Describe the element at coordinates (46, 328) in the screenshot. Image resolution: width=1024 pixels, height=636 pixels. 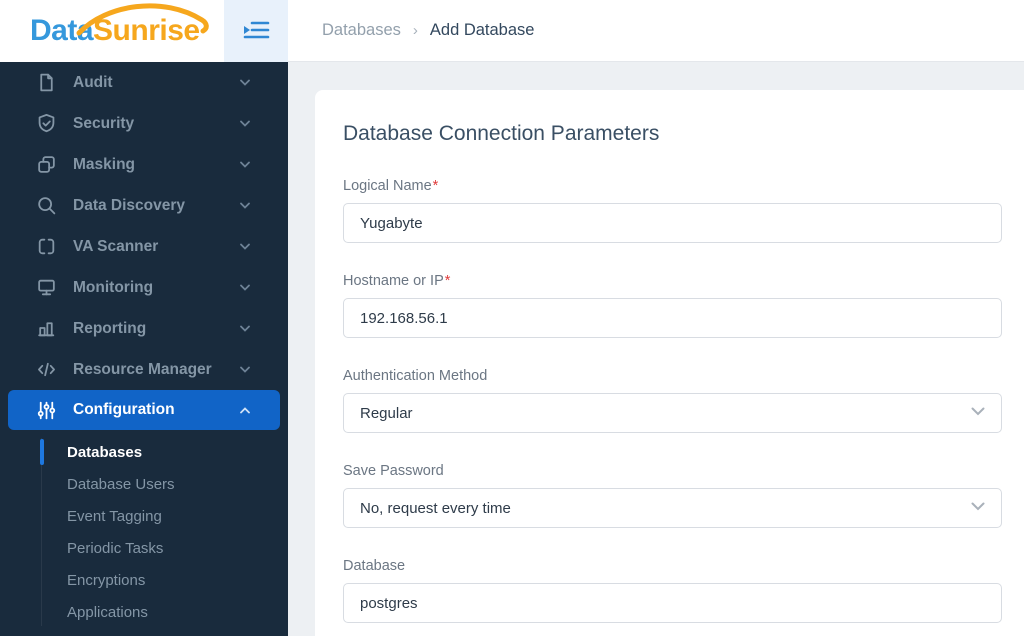
I see `bar-chart-icon` at that location.